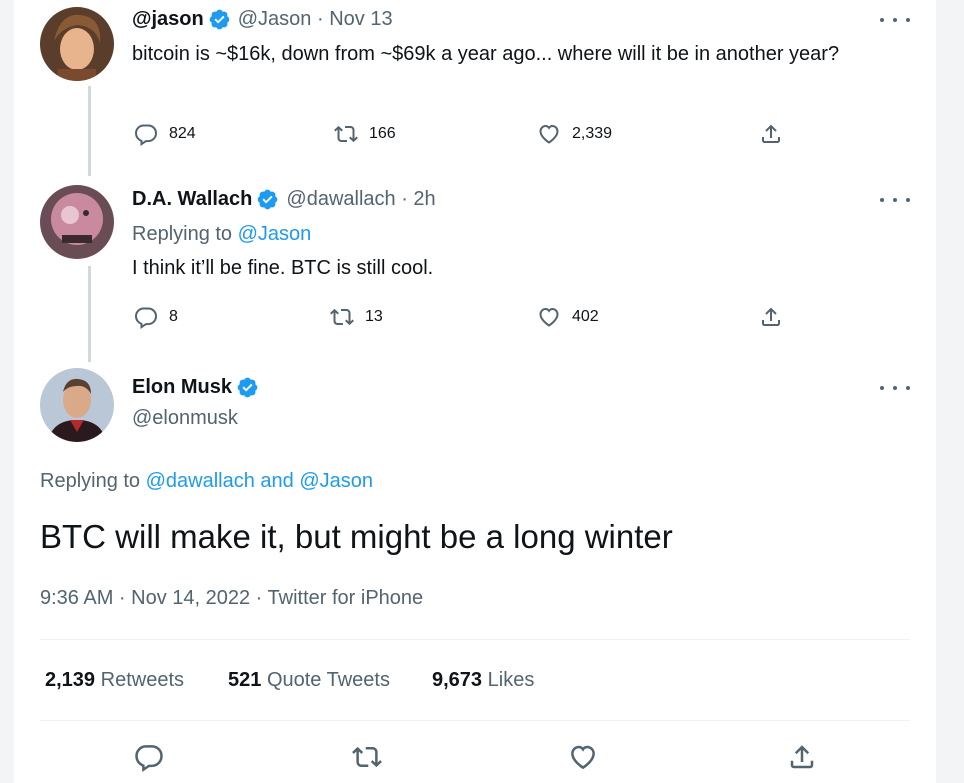 Image resolution: width=964 pixels, height=783 pixels. I want to click on like-button: 2,339, so click(574, 134).